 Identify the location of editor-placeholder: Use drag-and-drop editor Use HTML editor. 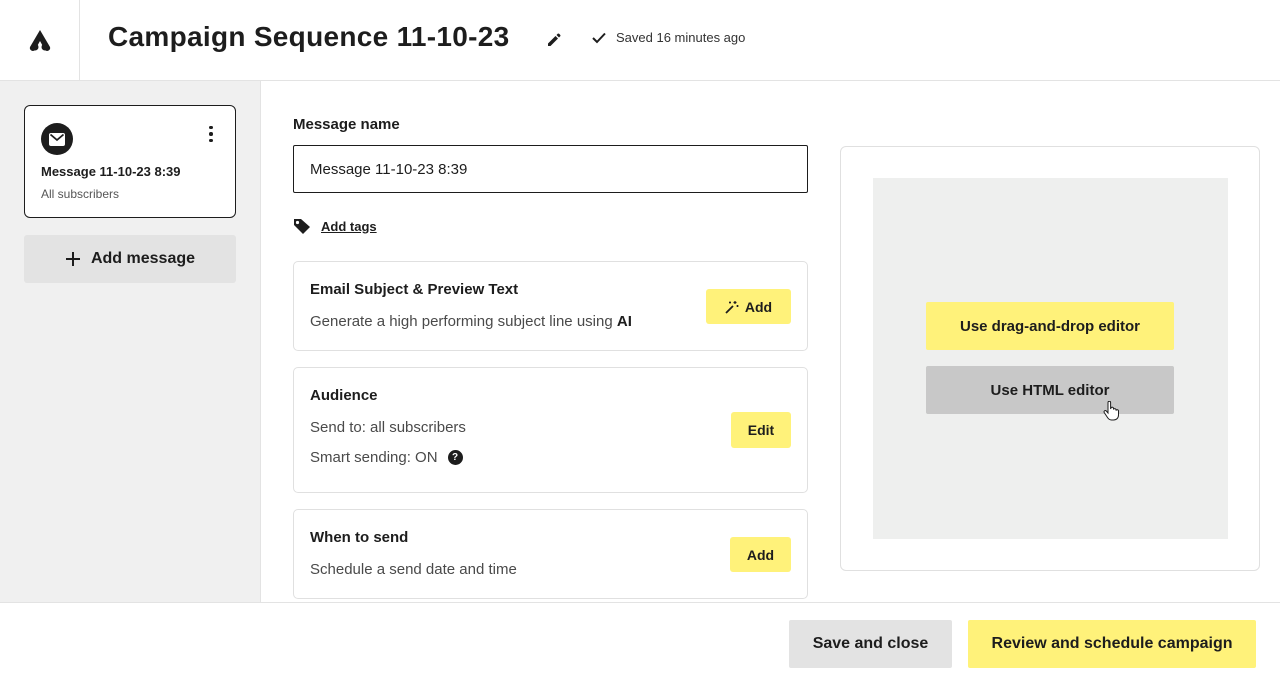
(1050, 358).